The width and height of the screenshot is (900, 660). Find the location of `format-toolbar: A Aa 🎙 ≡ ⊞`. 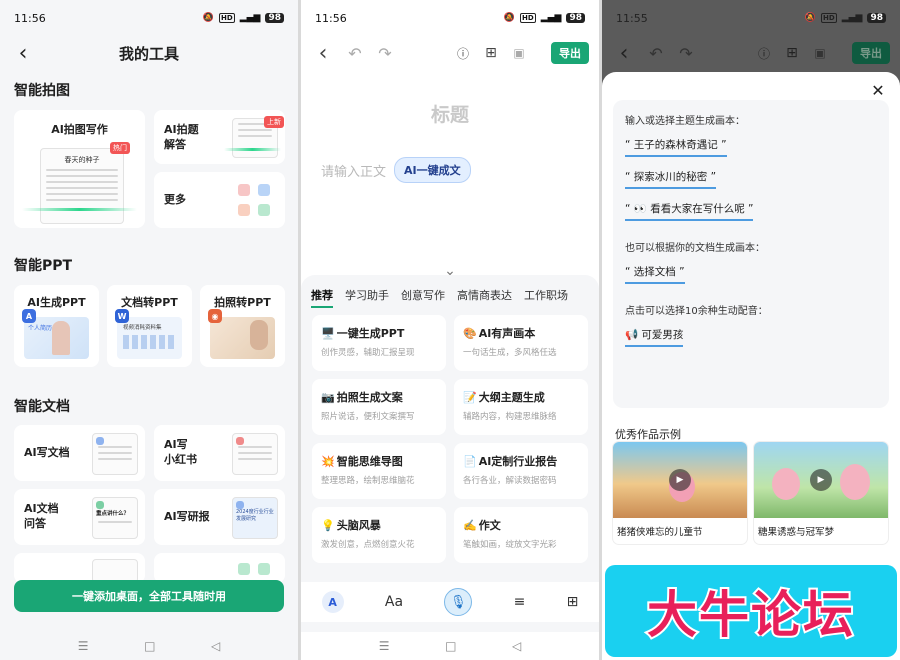

format-toolbar: A Aa 🎙 ≡ ⊞ is located at coordinates (450, 602).